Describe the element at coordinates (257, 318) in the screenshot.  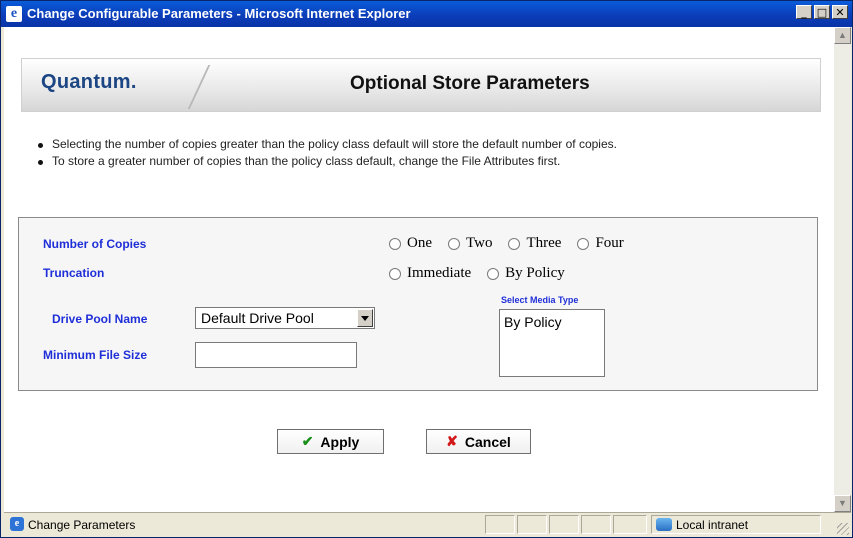
I see `drive-pool-value: Default Drive Pool` at that location.